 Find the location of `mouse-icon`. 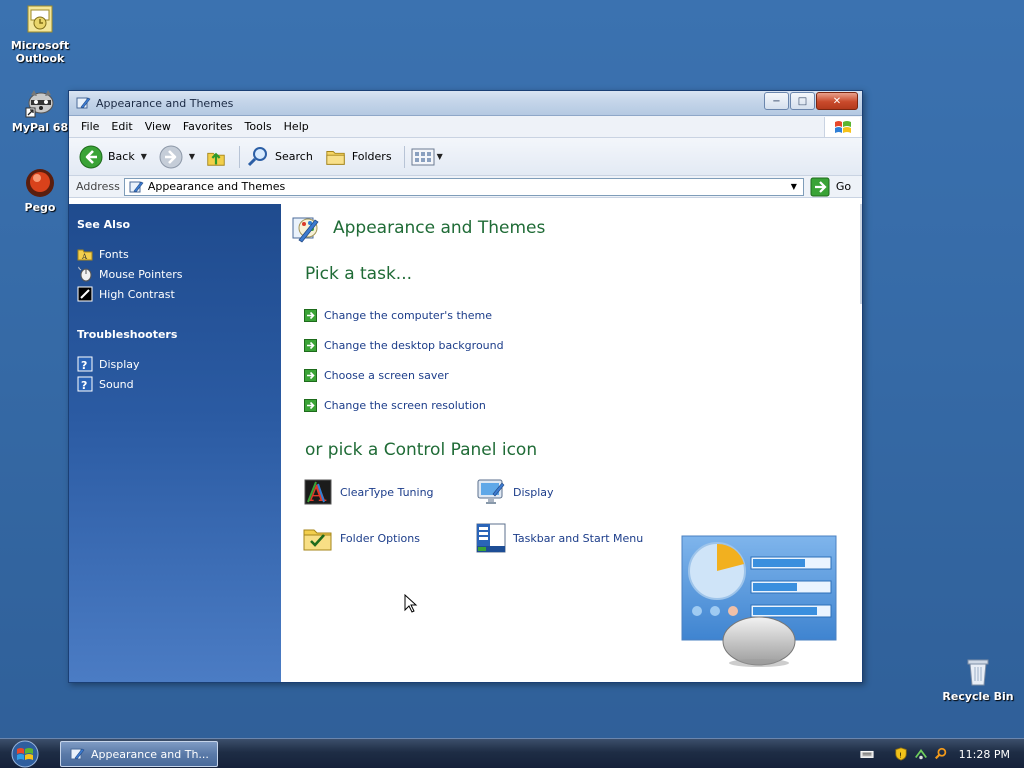

mouse-icon is located at coordinates (85, 274).